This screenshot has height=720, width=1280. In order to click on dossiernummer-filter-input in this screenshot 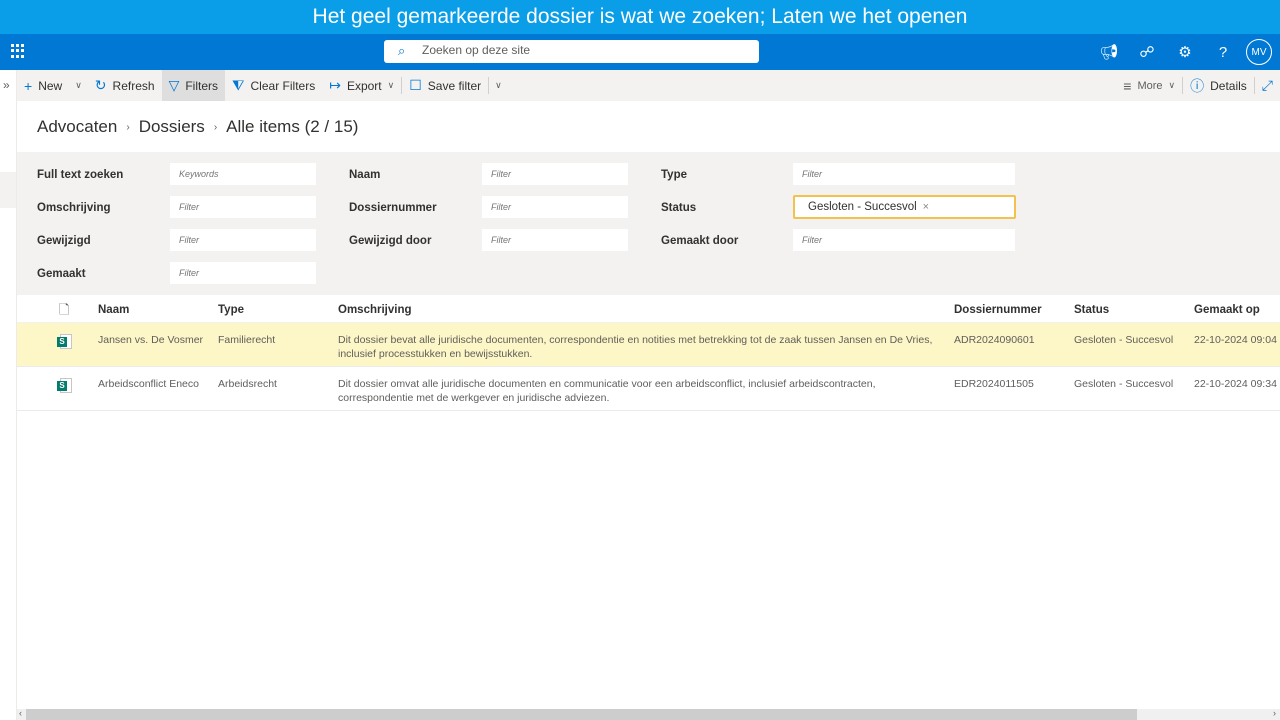, I will do `click(555, 207)`.